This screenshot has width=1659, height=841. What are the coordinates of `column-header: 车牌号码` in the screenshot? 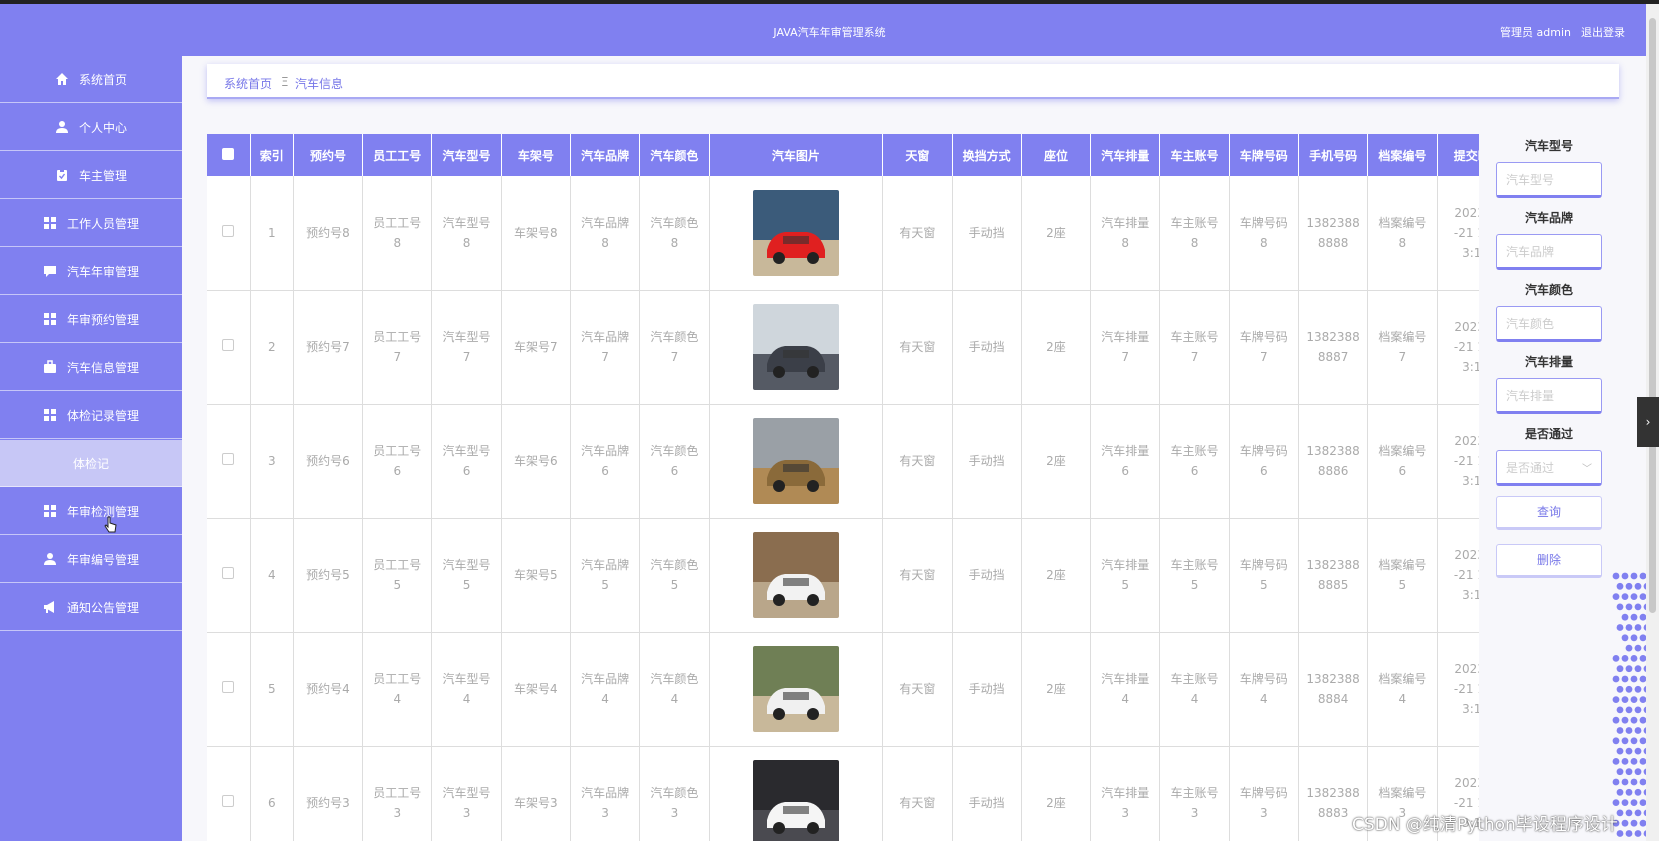 It's located at (1264, 155).